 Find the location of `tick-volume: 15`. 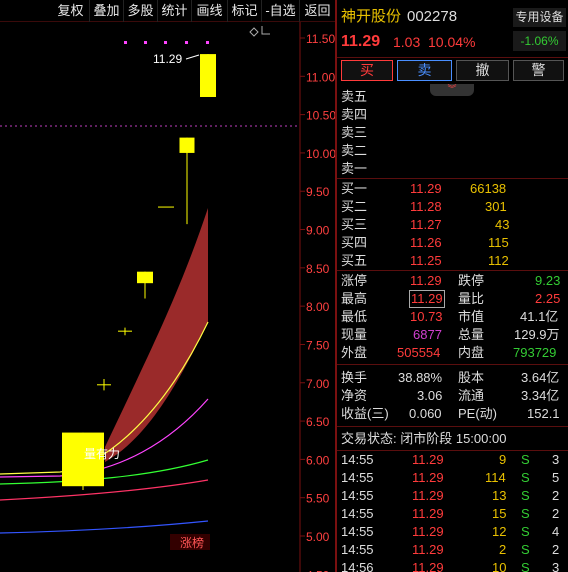

tick-volume: 15 is located at coordinates (499, 513).